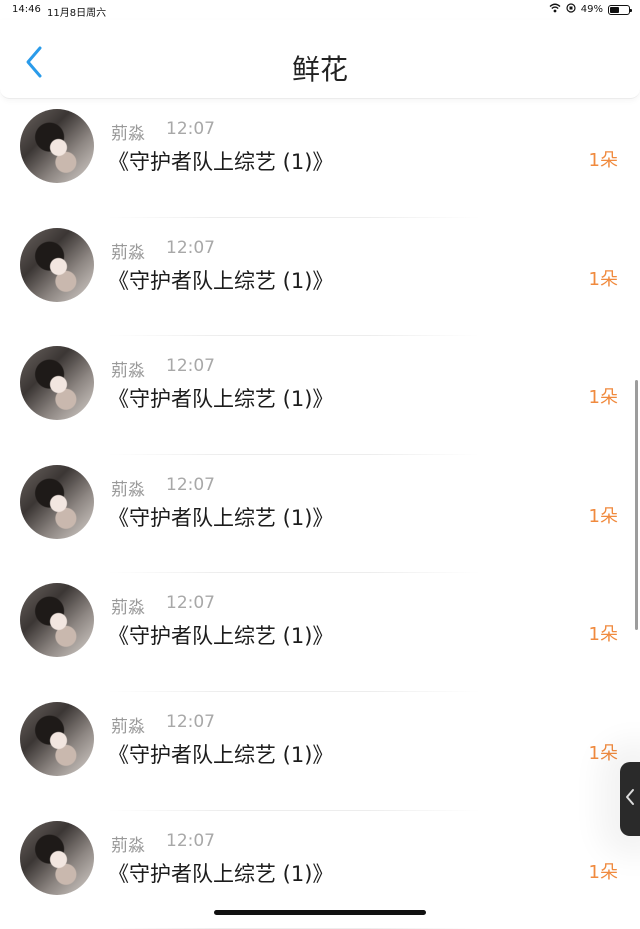 This screenshot has height=929, width=640. What do you see at coordinates (555, 9) in the screenshot?
I see `wifi-icon` at bounding box center [555, 9].